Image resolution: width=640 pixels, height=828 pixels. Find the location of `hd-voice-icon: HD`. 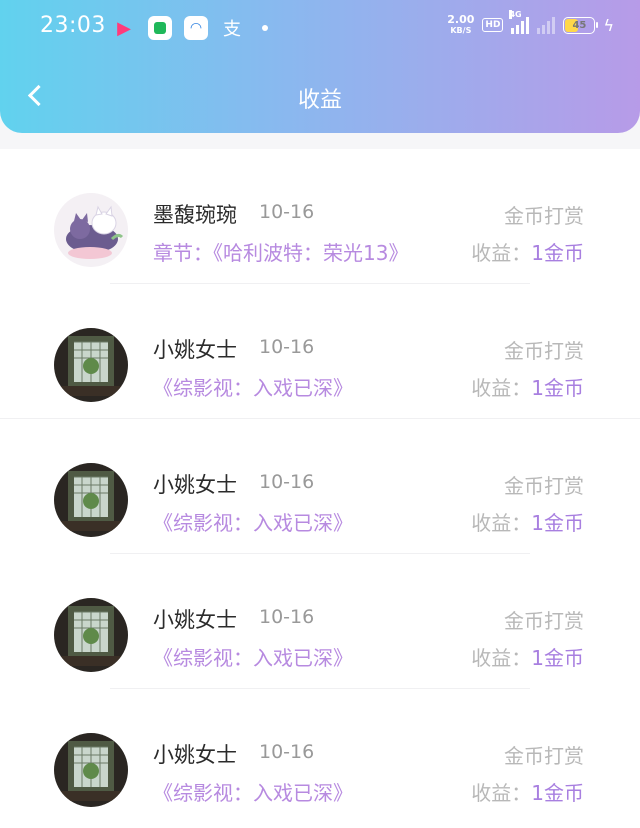

hd-voice-icon: HD is located at coordinates (493, 25).